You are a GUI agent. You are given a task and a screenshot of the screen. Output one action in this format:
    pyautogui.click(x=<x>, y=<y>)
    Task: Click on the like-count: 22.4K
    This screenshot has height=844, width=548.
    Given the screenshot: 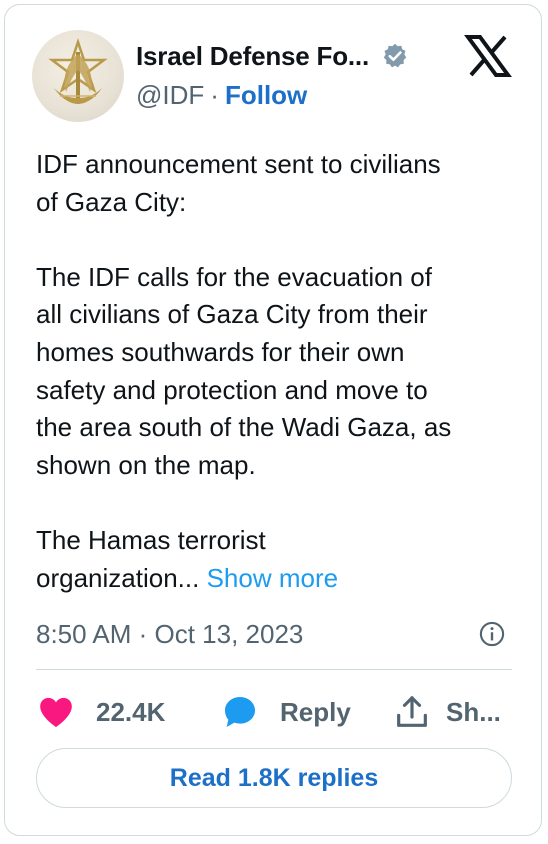 What is the action you would take?
    pyautogui.click(x=131, y=711)
    